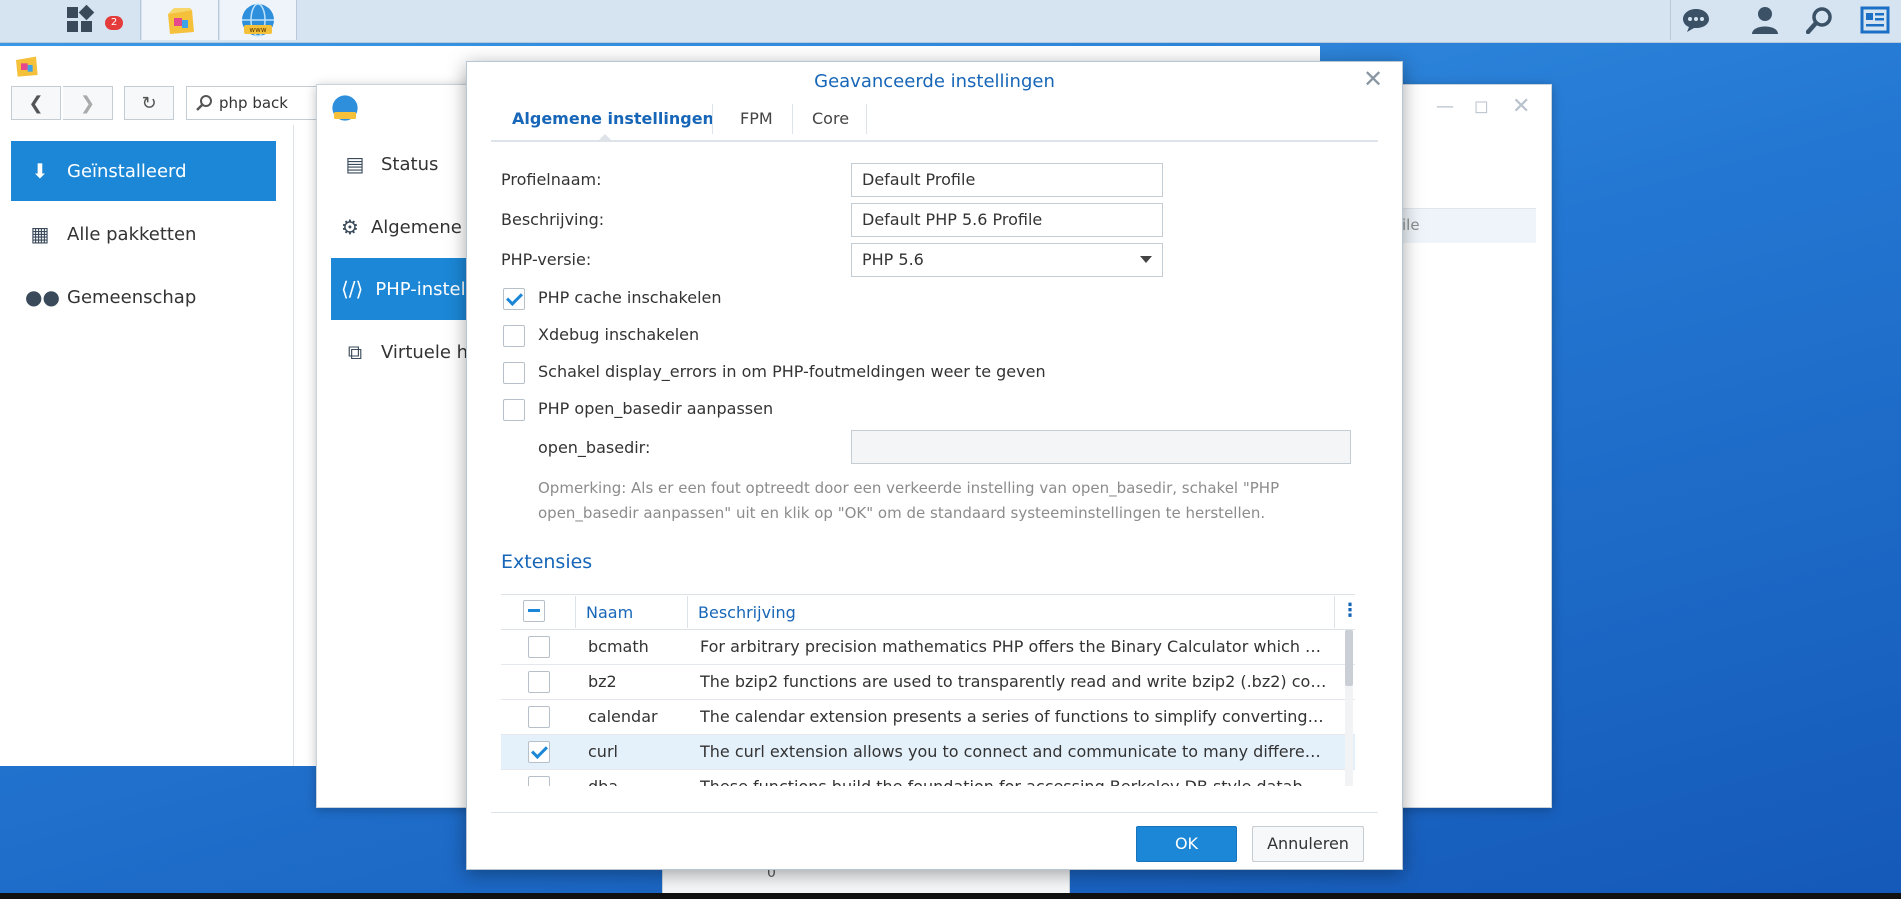 This screenshot has height=899, width=1901. Describe the element at coordinates (934, 81) in the screenshot. I see `dialog-title: Geavanceerde instellingen` at that location.